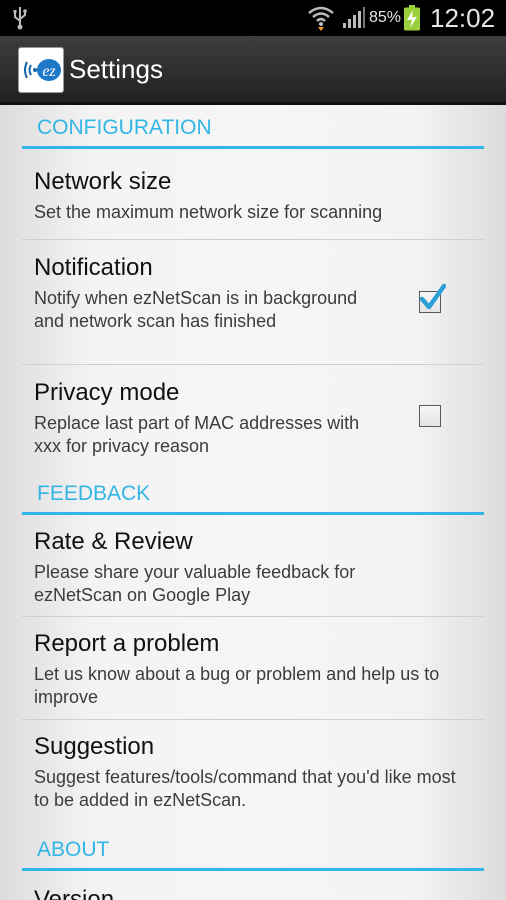  I want to click on battery-percent: 85%, so click(385, 17).